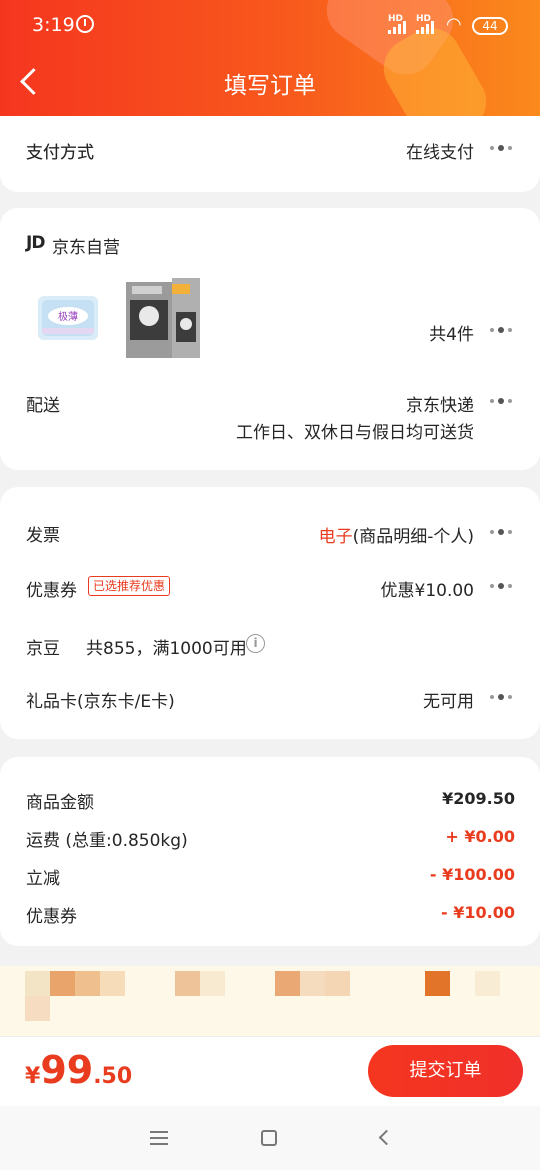 The width and height of the screenshot is (540, 1170). I want to click on giftcard-label: 礼品卡(京东卡/E卡), so click(100, 702).